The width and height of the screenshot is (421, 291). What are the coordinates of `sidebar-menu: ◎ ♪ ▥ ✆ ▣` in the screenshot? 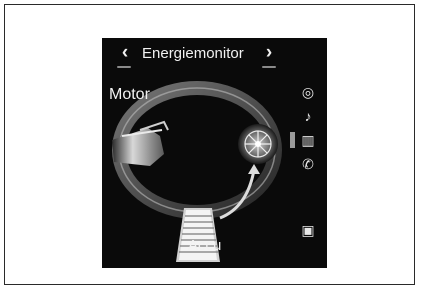 It's located at (307, 169).